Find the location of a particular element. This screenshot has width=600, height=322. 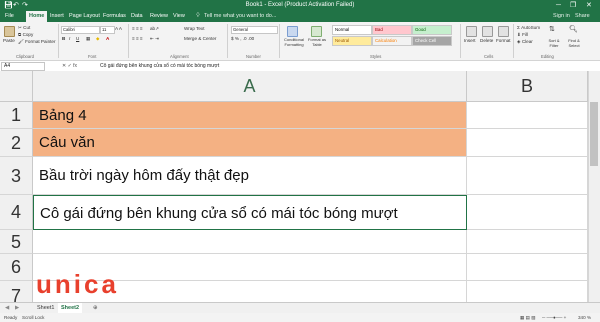

tab-data: Data is located at coordinates (137, 16).